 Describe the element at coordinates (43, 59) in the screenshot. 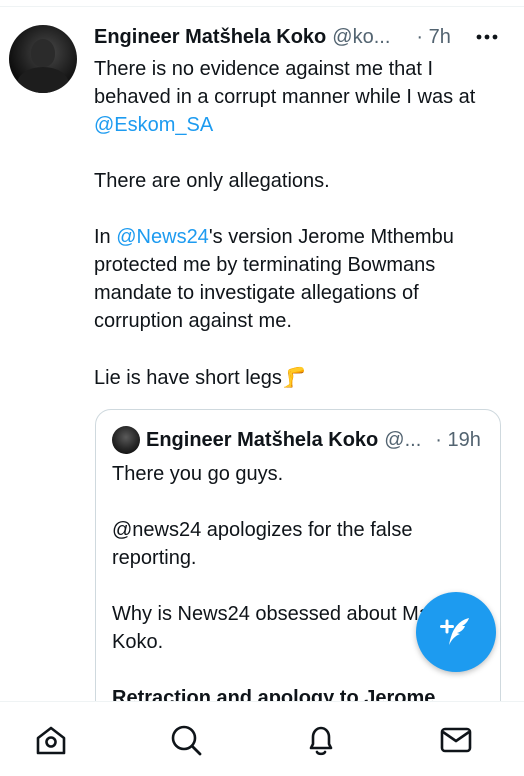

I see `author-avatar` at that location.